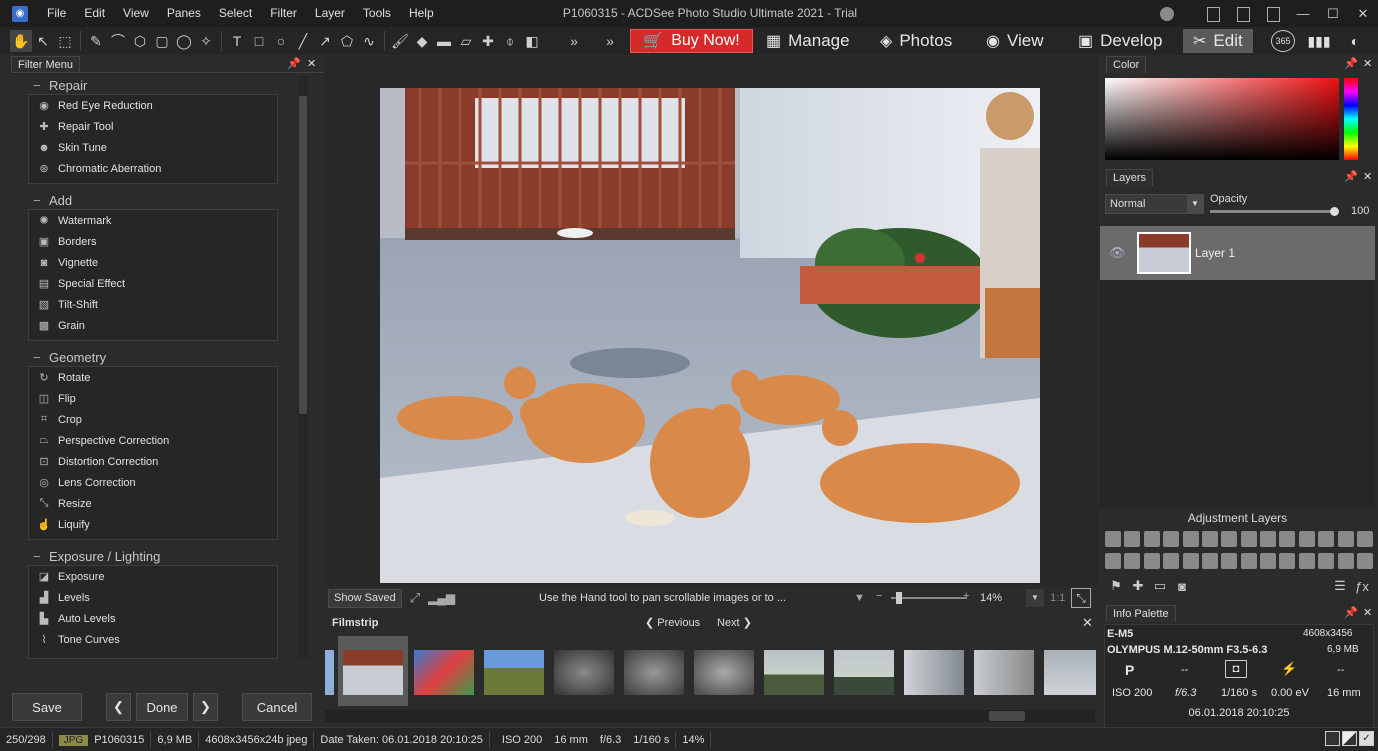 The width and height of the screenshot is (1378, 751). Describe the element at coordinates (153, 461) in the screenshot. I see `filter-distortion-correction: ⊡ Distortion Correction` at that location.